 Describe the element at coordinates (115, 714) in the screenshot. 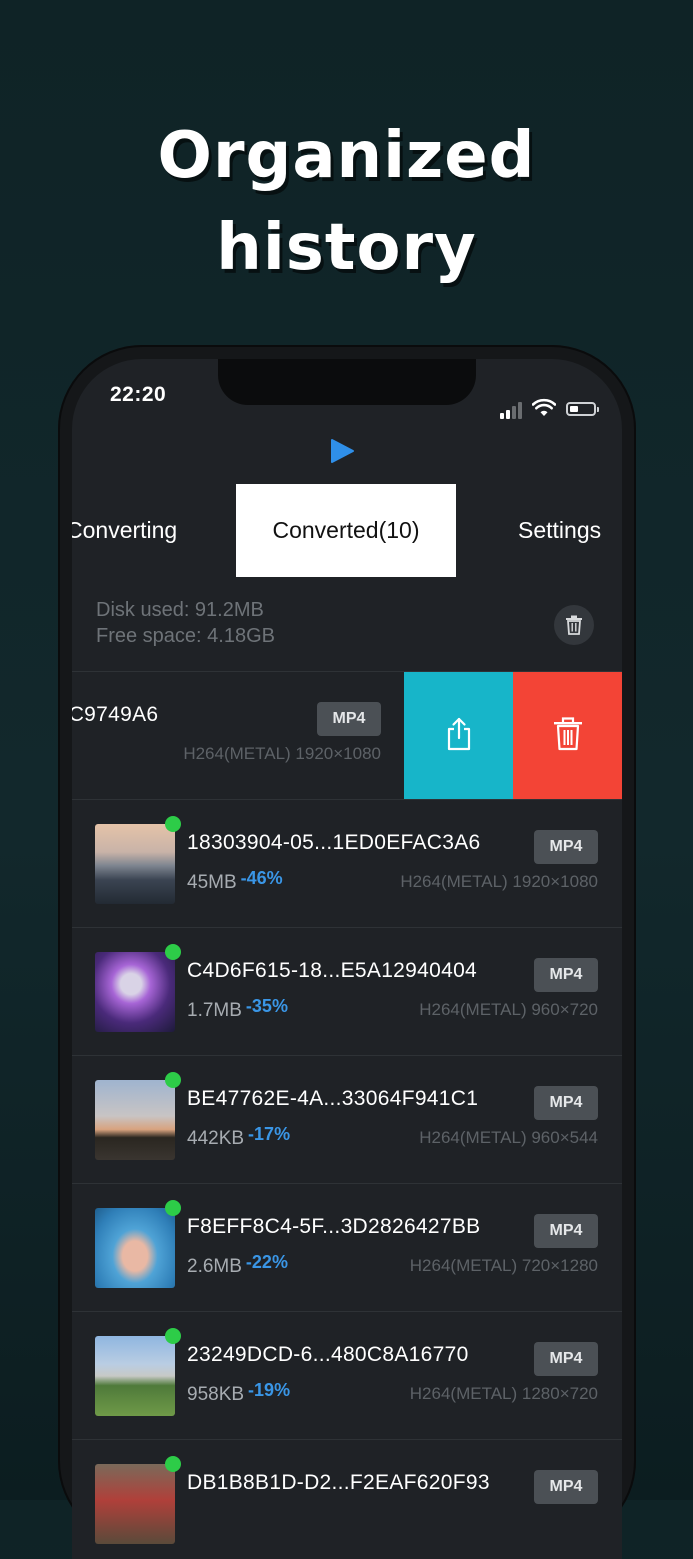

I see `file-name: 9-81...F95C9749A6` at that location.